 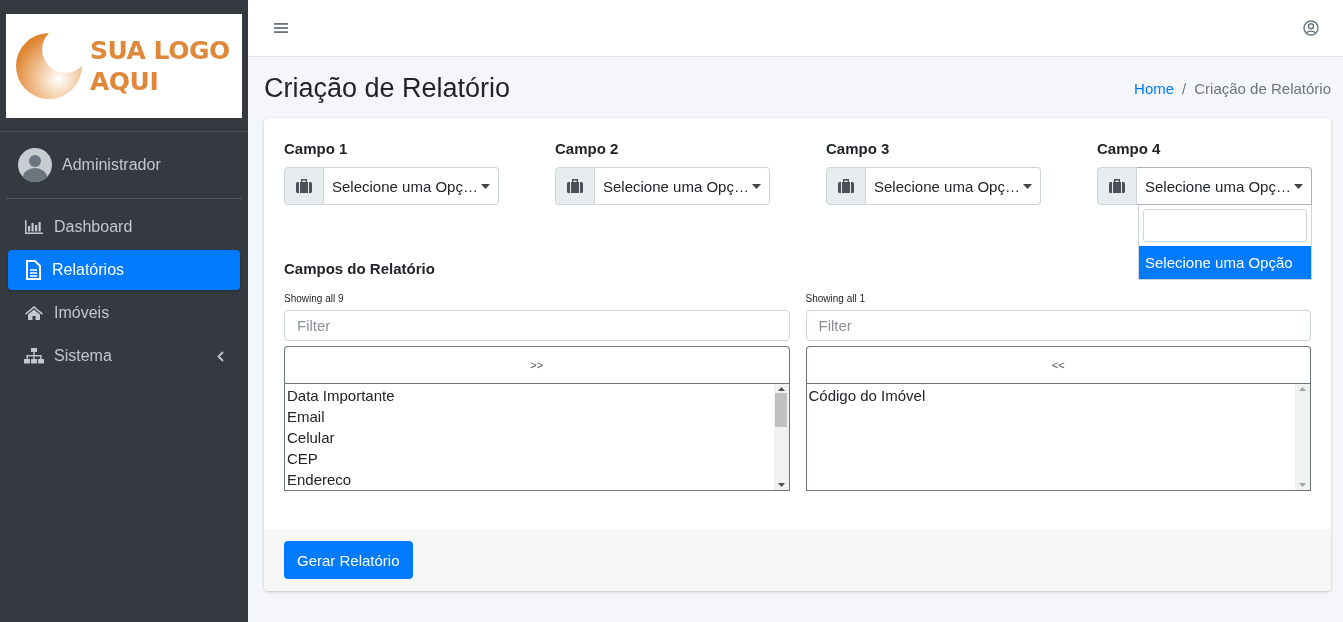 I want to click on breadcrumb-current: Criação de Relatório, so click(x=1262, y=88).